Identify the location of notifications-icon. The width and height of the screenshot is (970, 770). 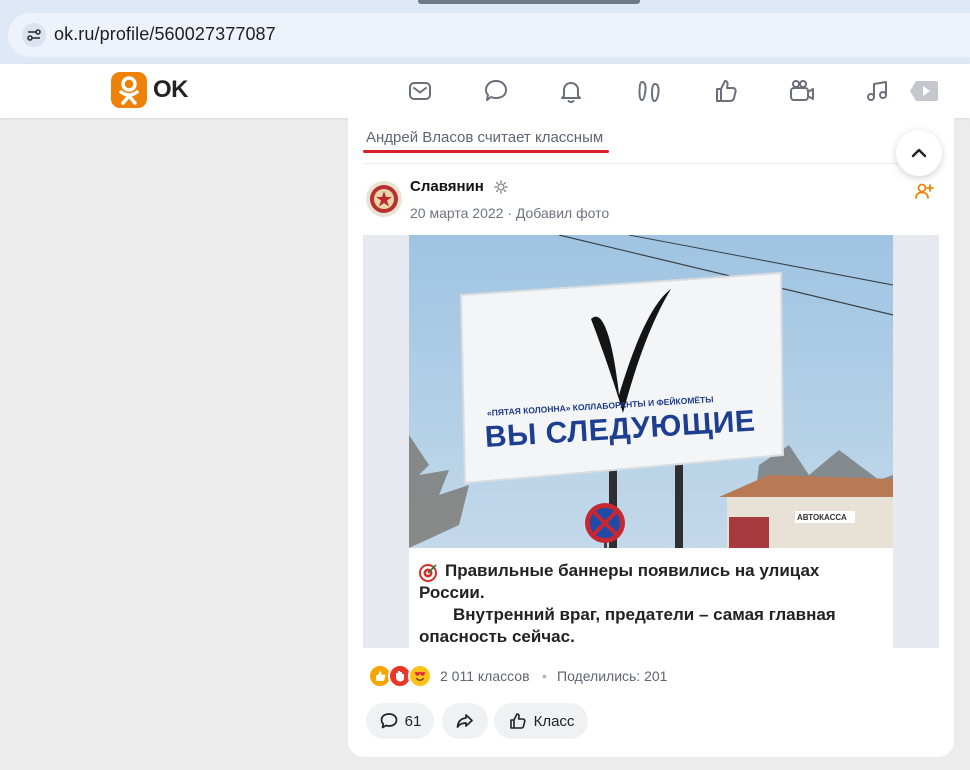
(571, 91).